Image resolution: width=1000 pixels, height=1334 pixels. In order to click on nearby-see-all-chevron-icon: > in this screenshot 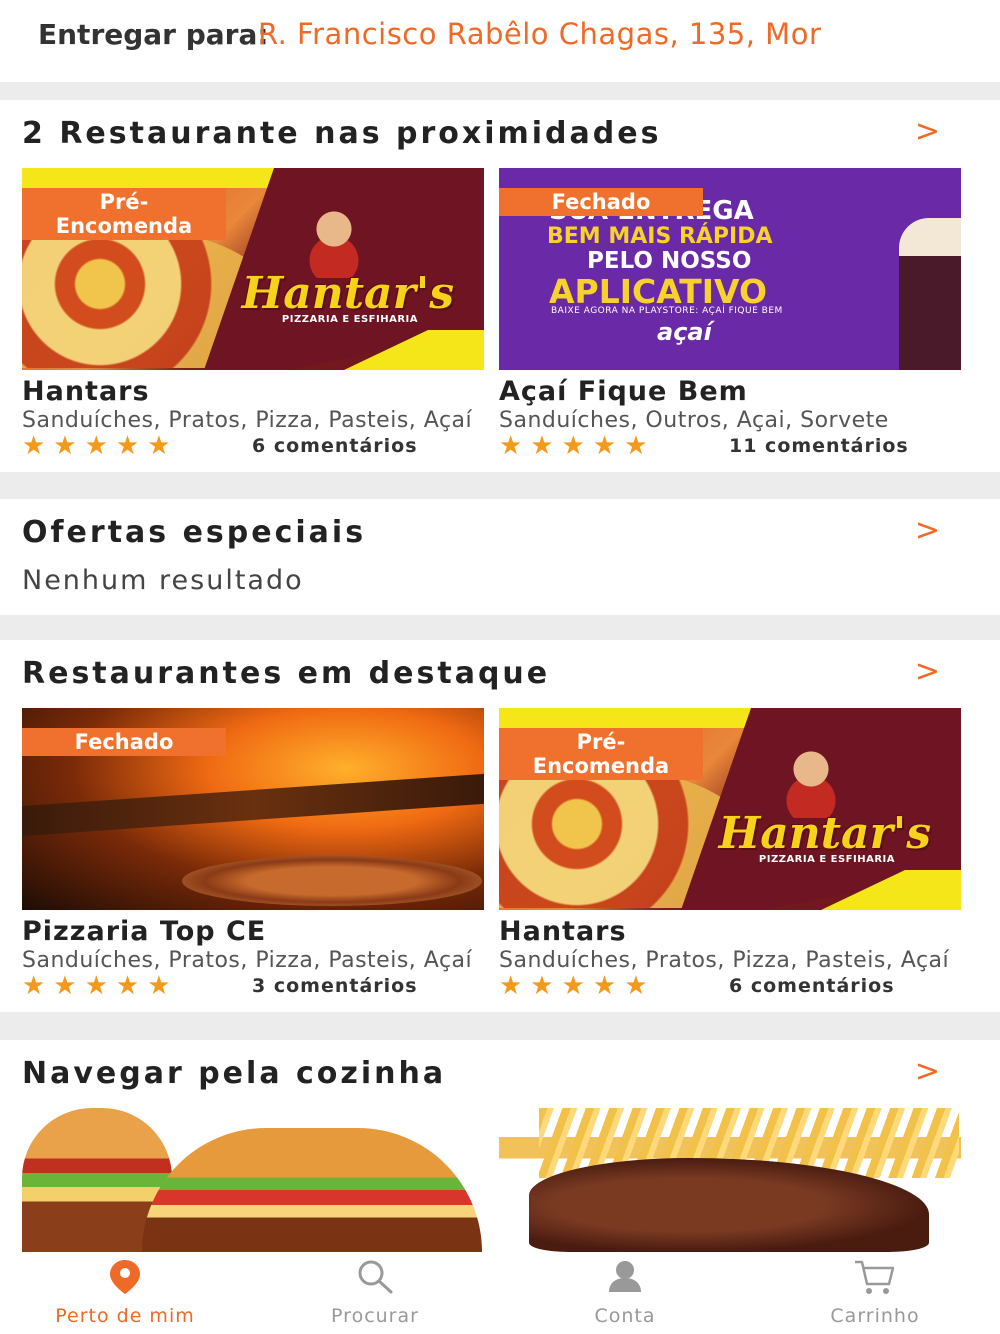, I will do `click(927, 131)`.